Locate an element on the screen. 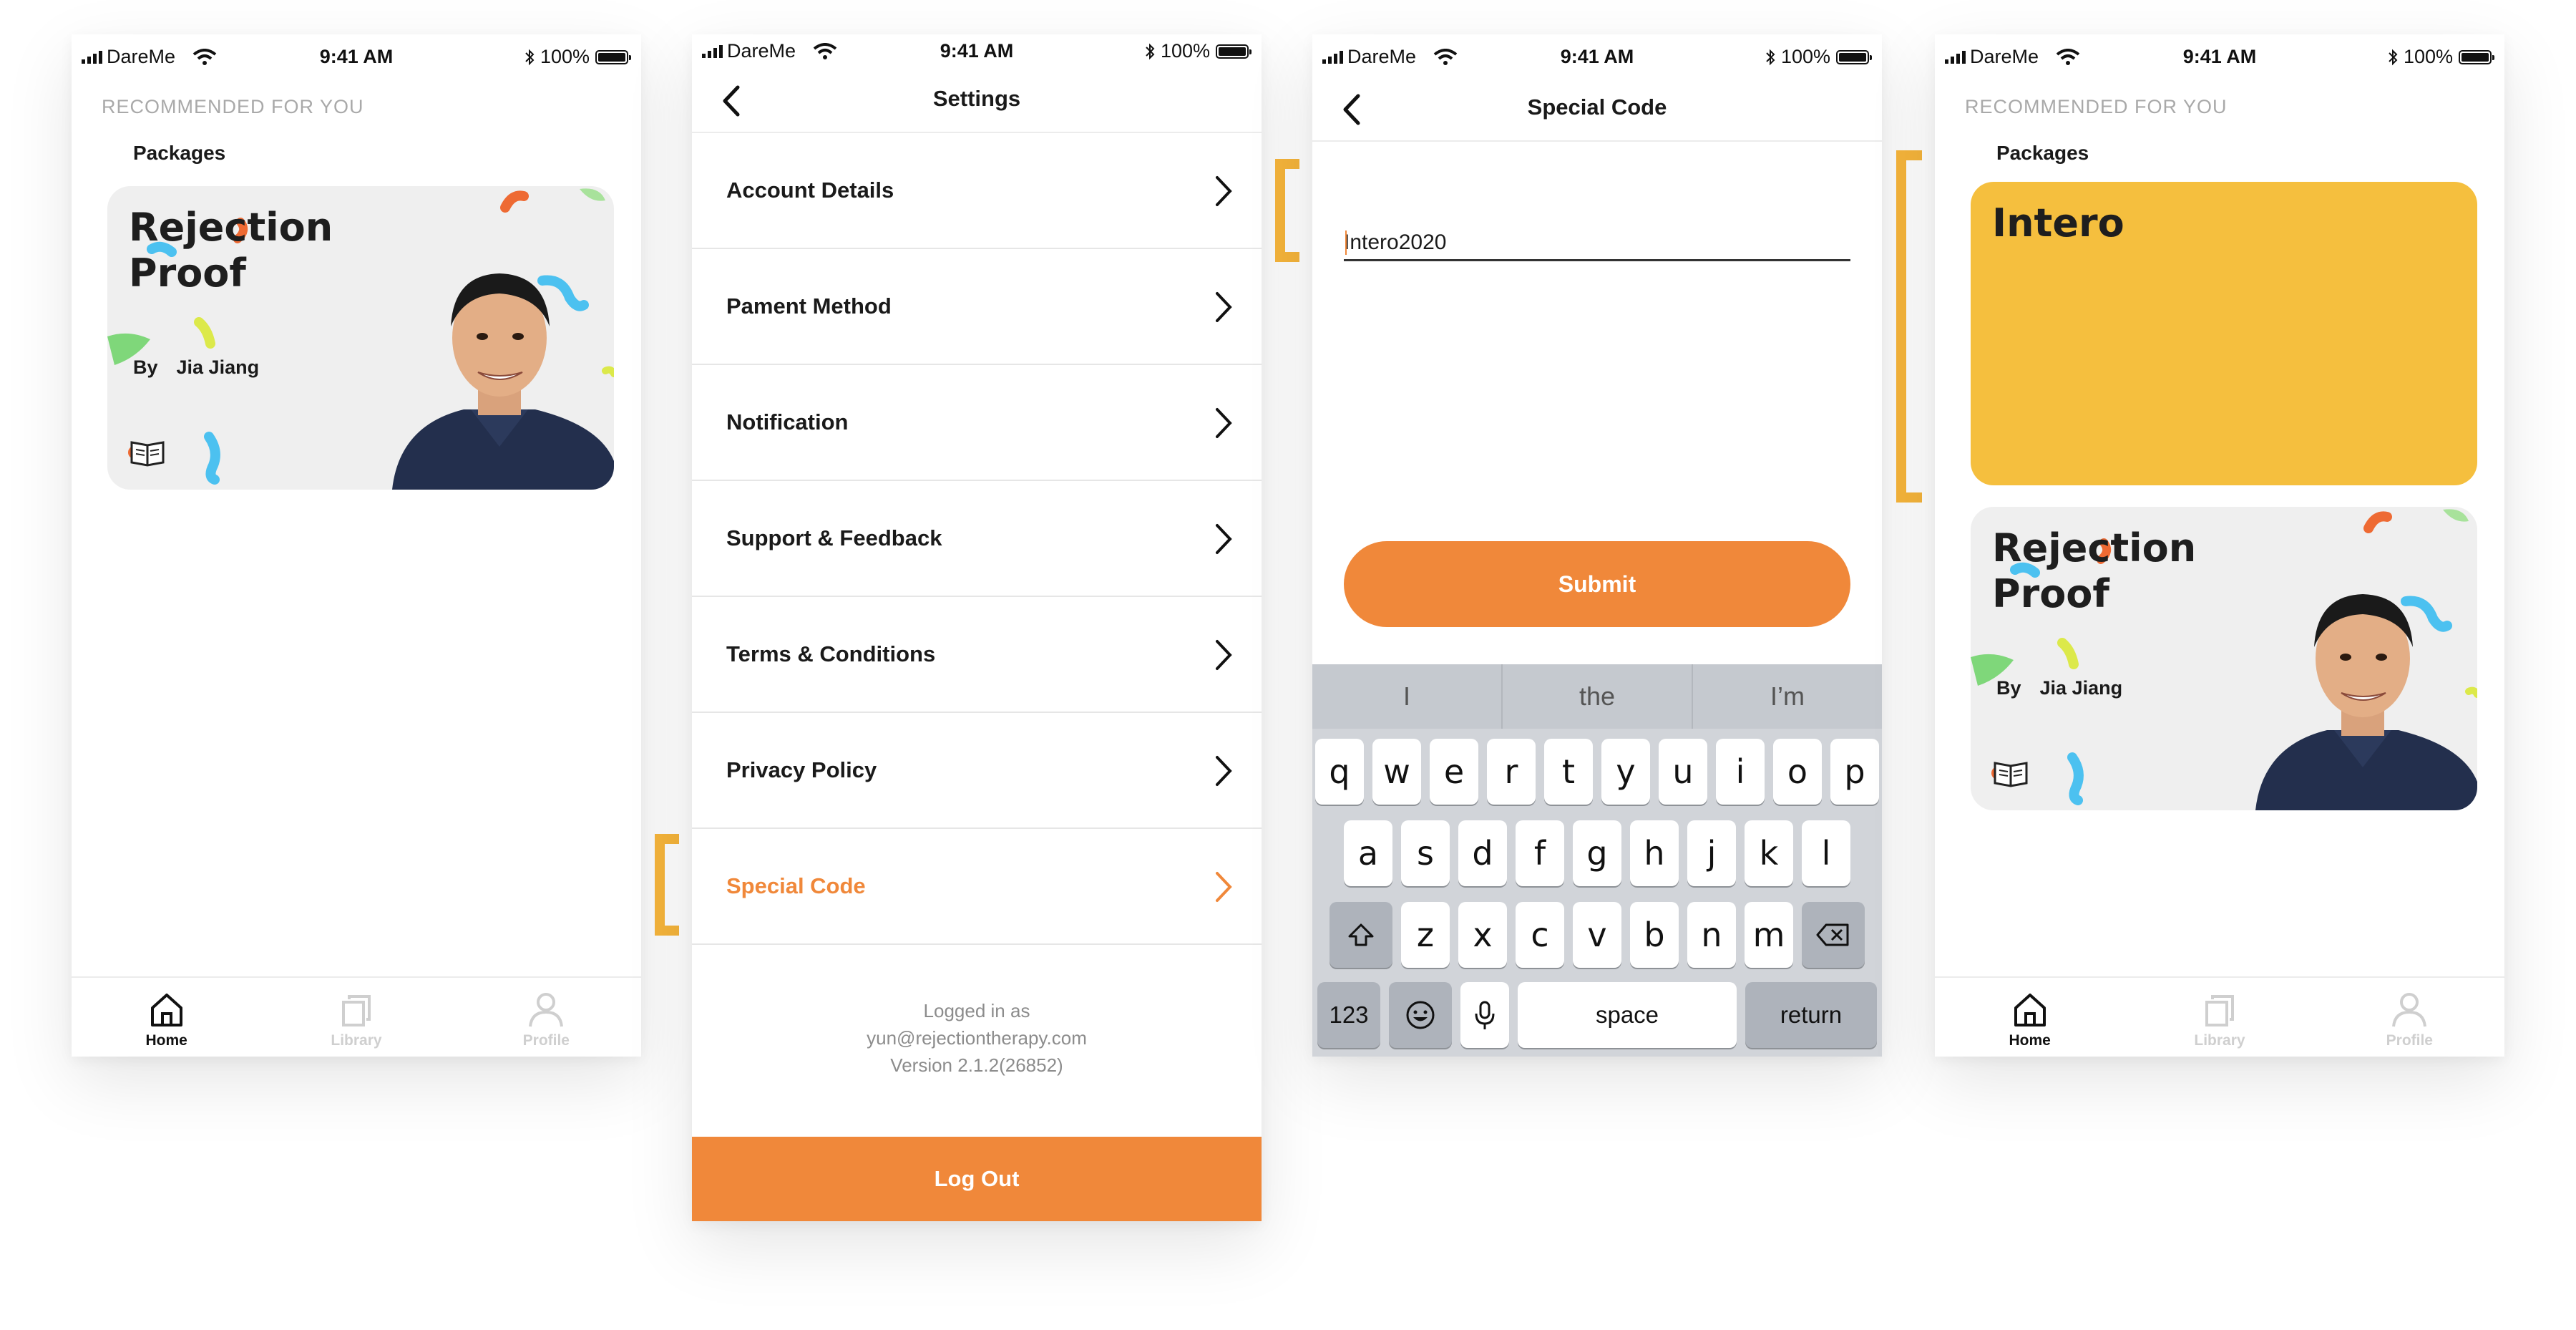  dictation-key is located at coordinates (1484, 1015).